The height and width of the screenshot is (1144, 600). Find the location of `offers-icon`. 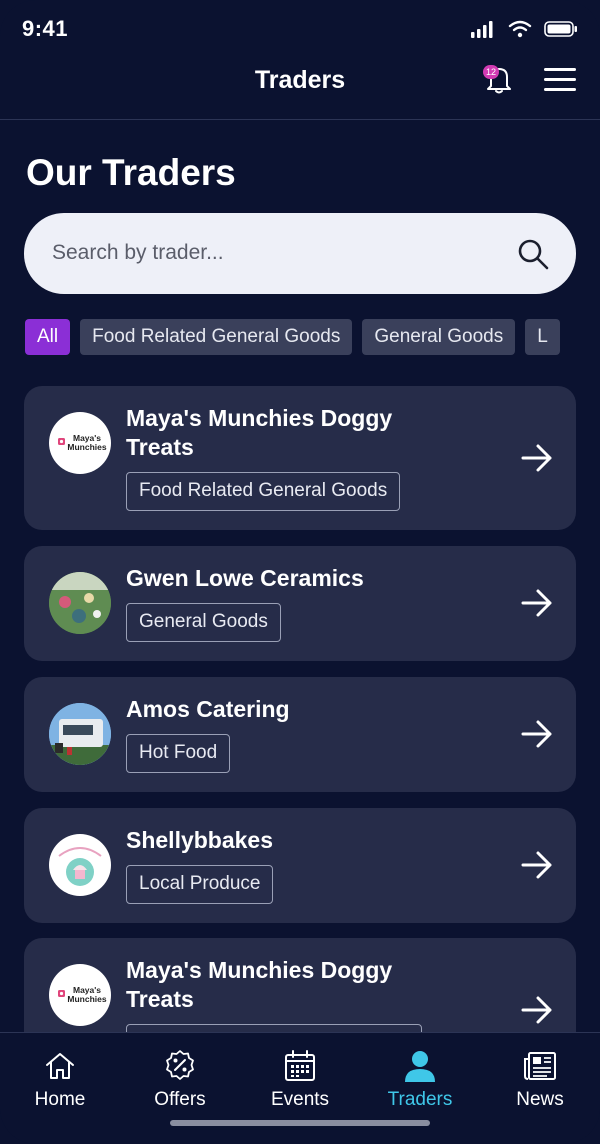

offers-icon is located at coordinates (180, 1065).